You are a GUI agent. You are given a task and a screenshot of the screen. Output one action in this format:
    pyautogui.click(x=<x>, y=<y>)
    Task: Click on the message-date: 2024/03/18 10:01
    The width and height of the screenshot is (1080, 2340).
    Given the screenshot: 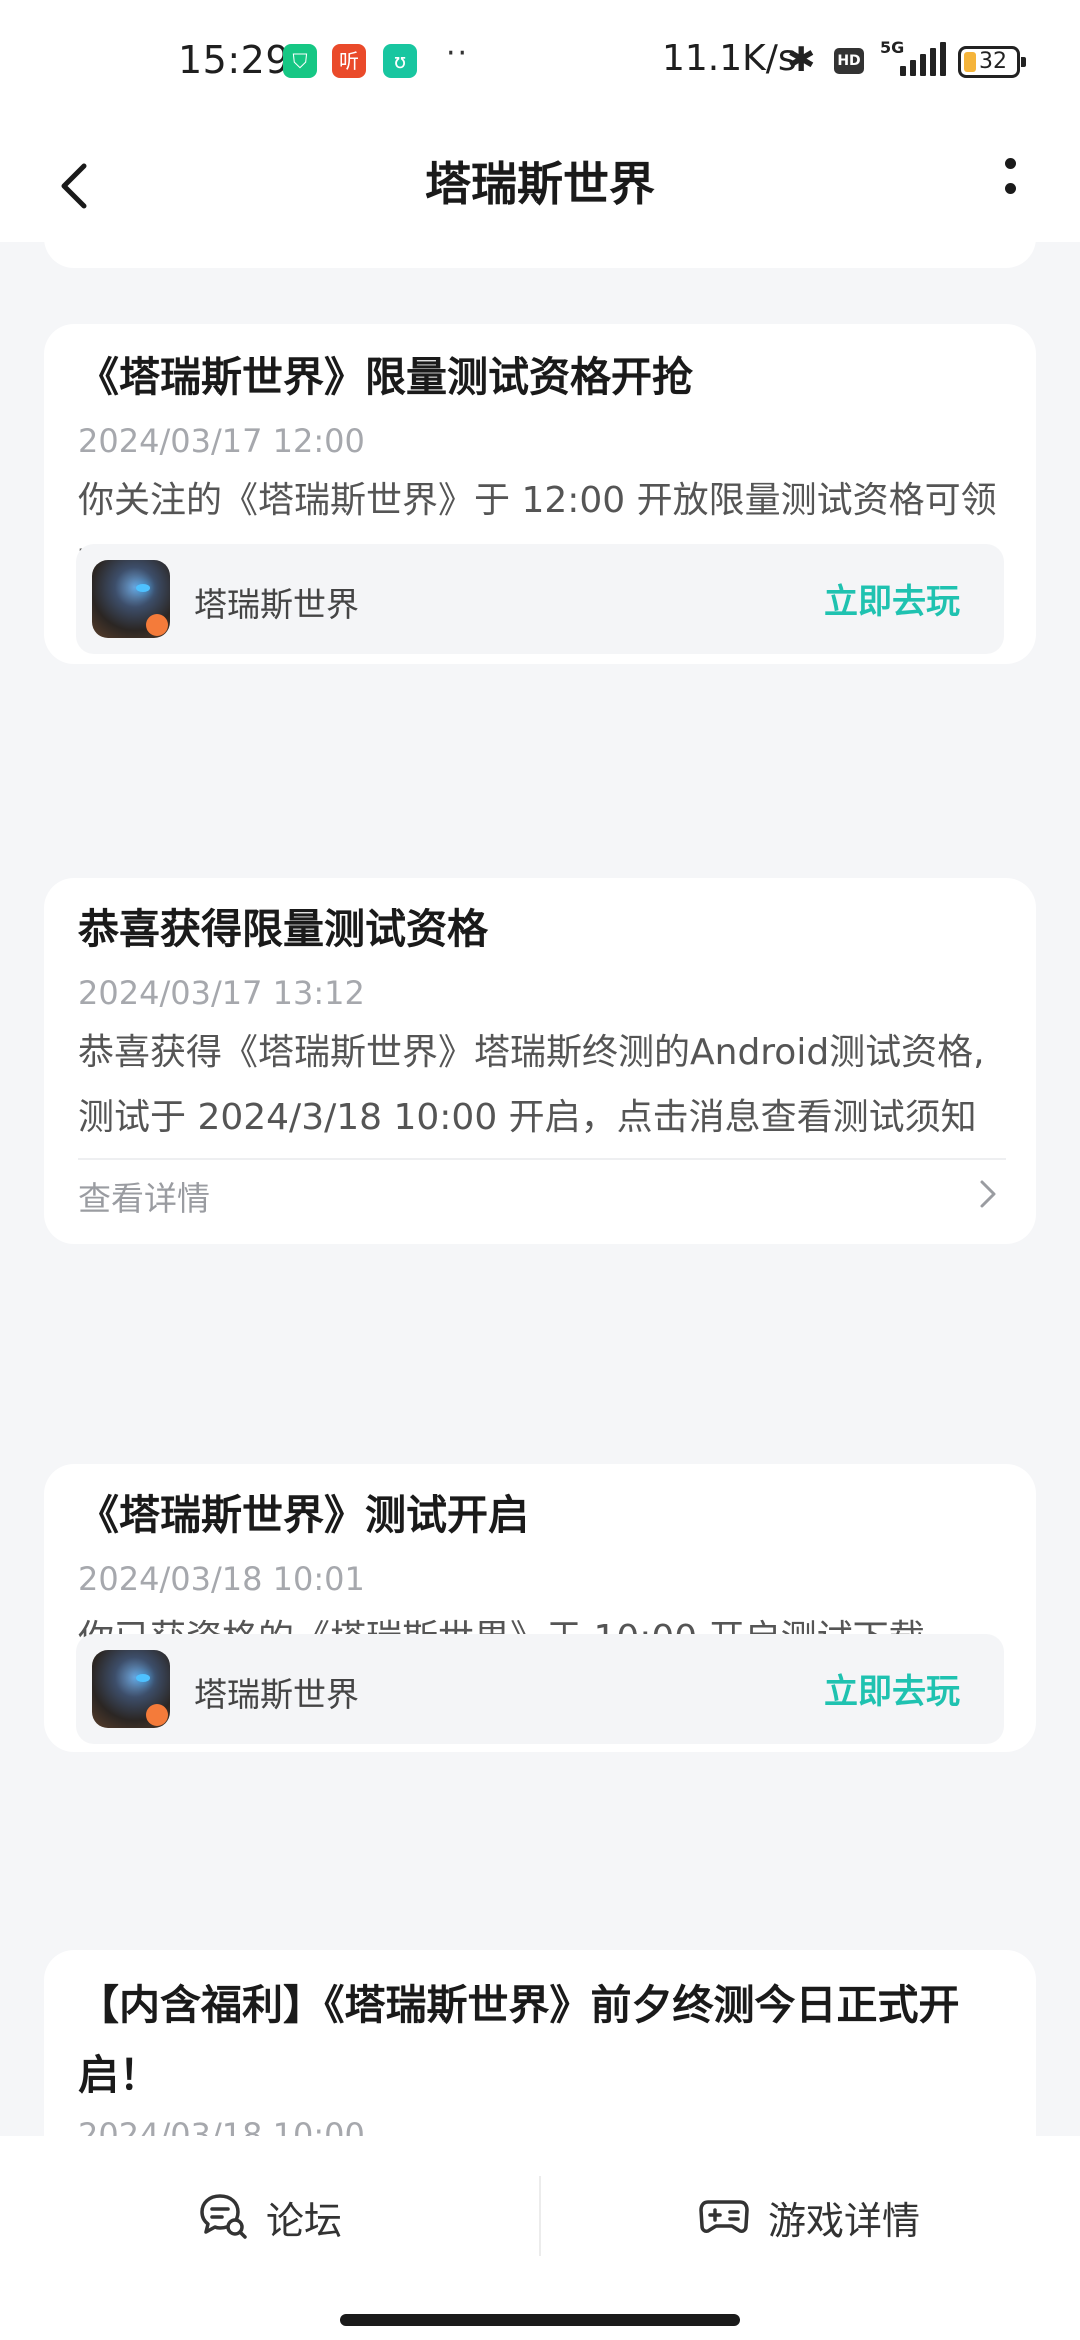 What is the action you would take?
    pyautogui.click(x=221, y=1579)
    